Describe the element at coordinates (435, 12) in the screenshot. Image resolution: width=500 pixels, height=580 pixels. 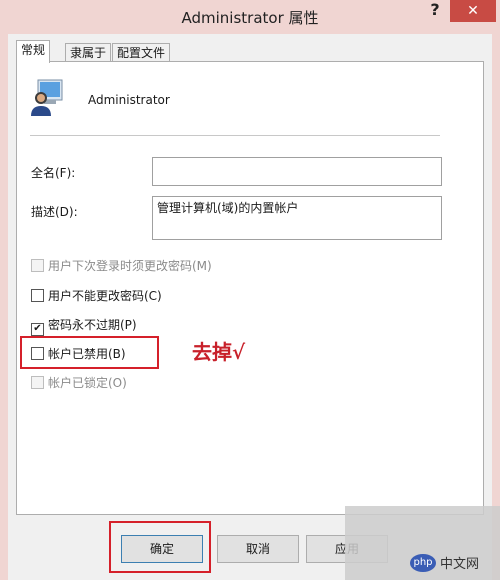
I see `help-button: ?` at that location.